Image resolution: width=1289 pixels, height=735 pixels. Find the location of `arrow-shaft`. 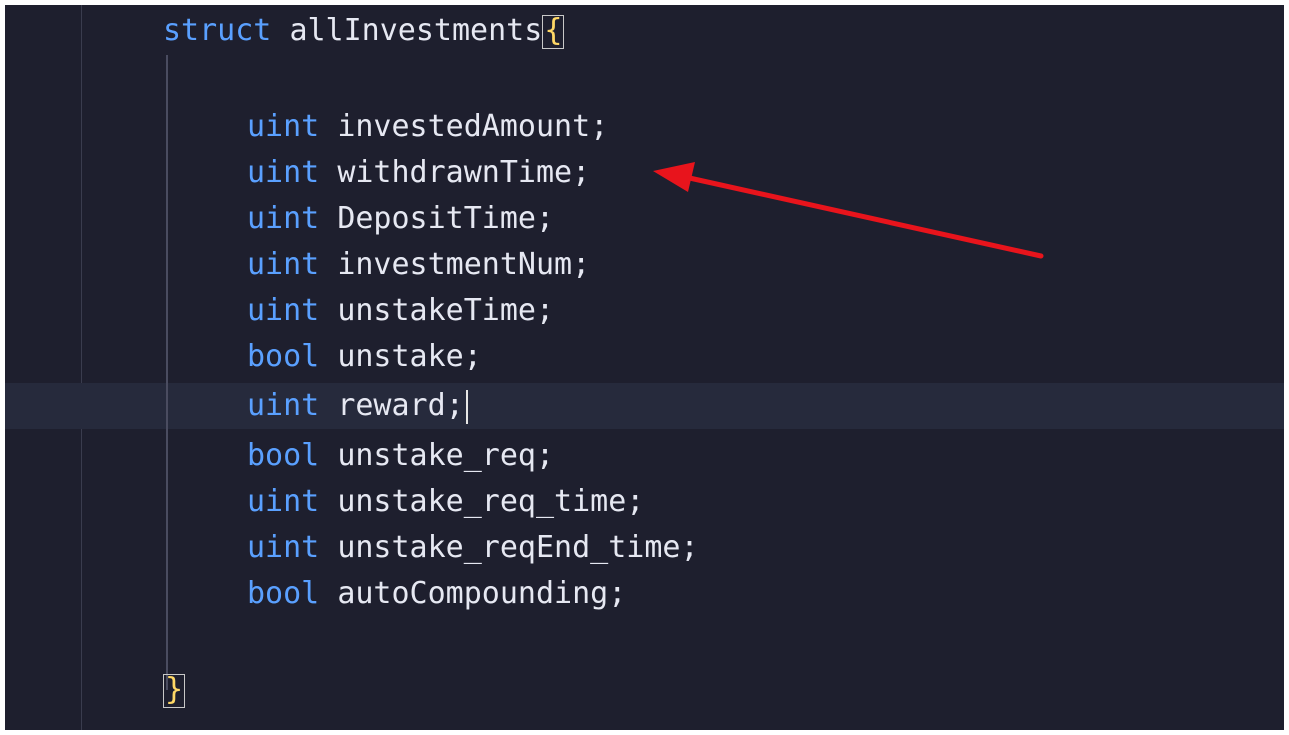

arrow-shaft is located at coordinates (863, 216).